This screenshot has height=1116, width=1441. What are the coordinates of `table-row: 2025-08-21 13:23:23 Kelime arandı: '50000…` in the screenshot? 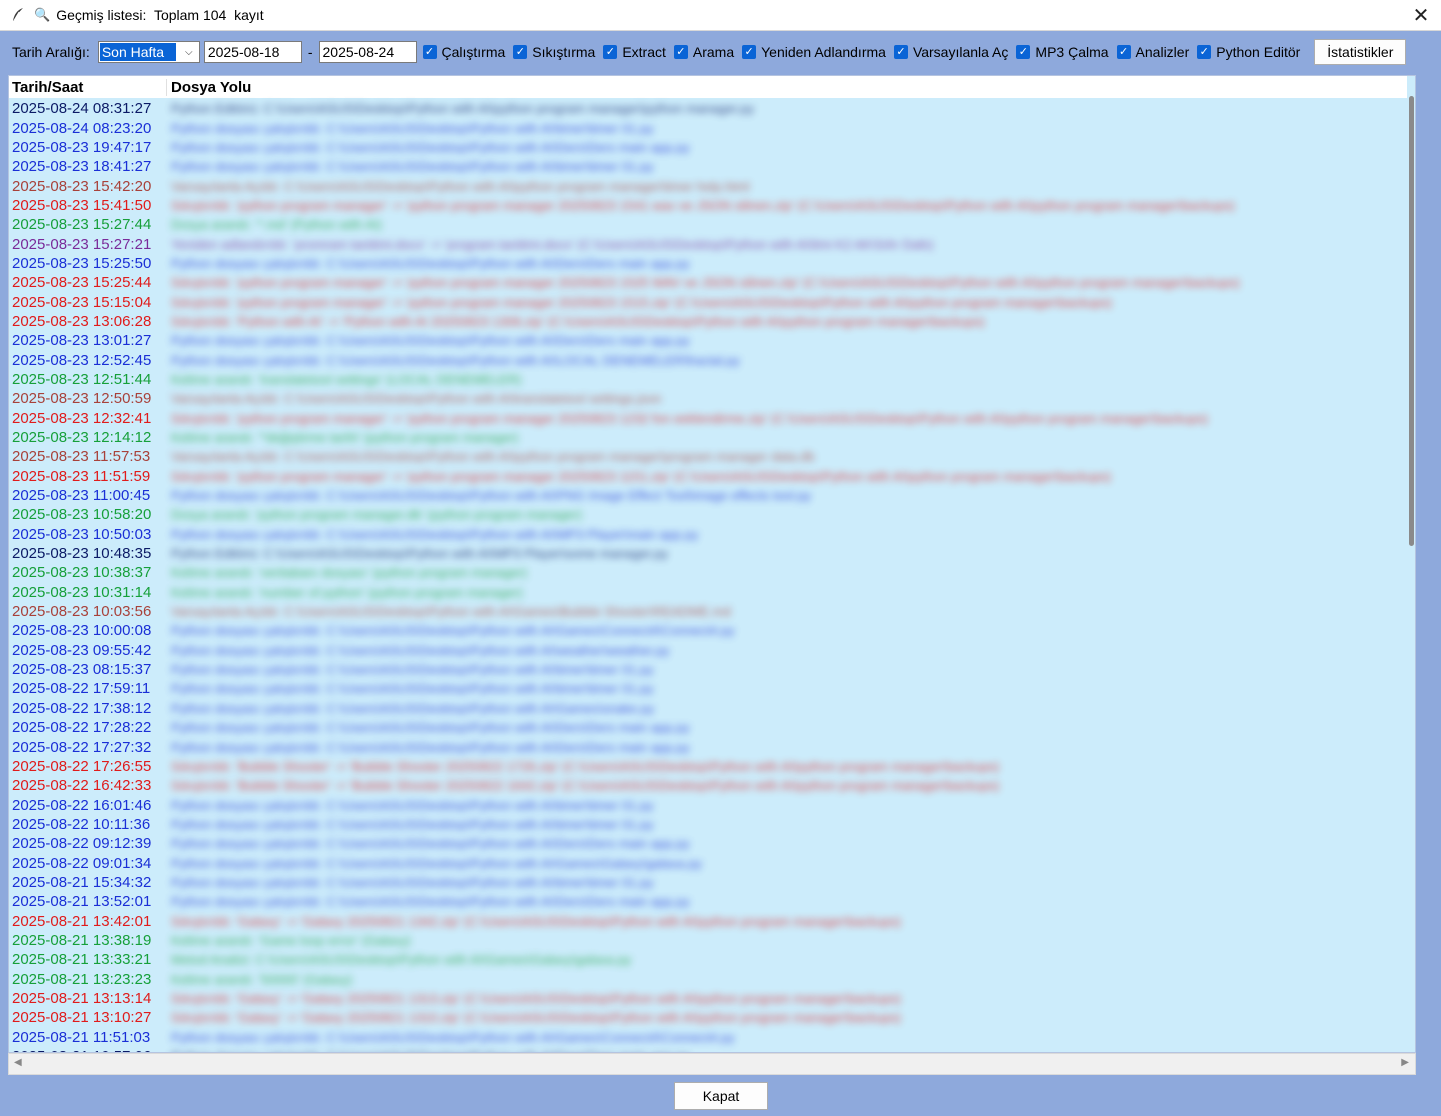 It's located at (708, 978).